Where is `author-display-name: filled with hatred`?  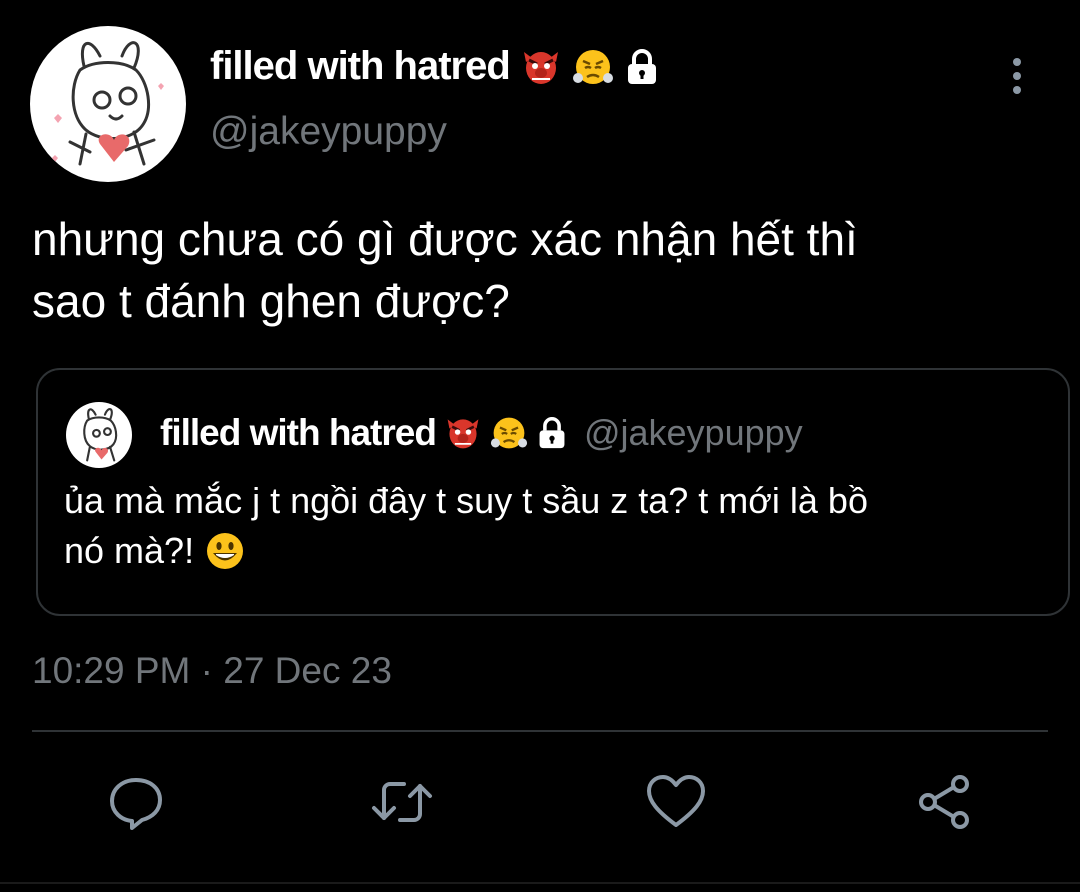 author-display-name: filled with hatred is located at coordinates (435, 66).